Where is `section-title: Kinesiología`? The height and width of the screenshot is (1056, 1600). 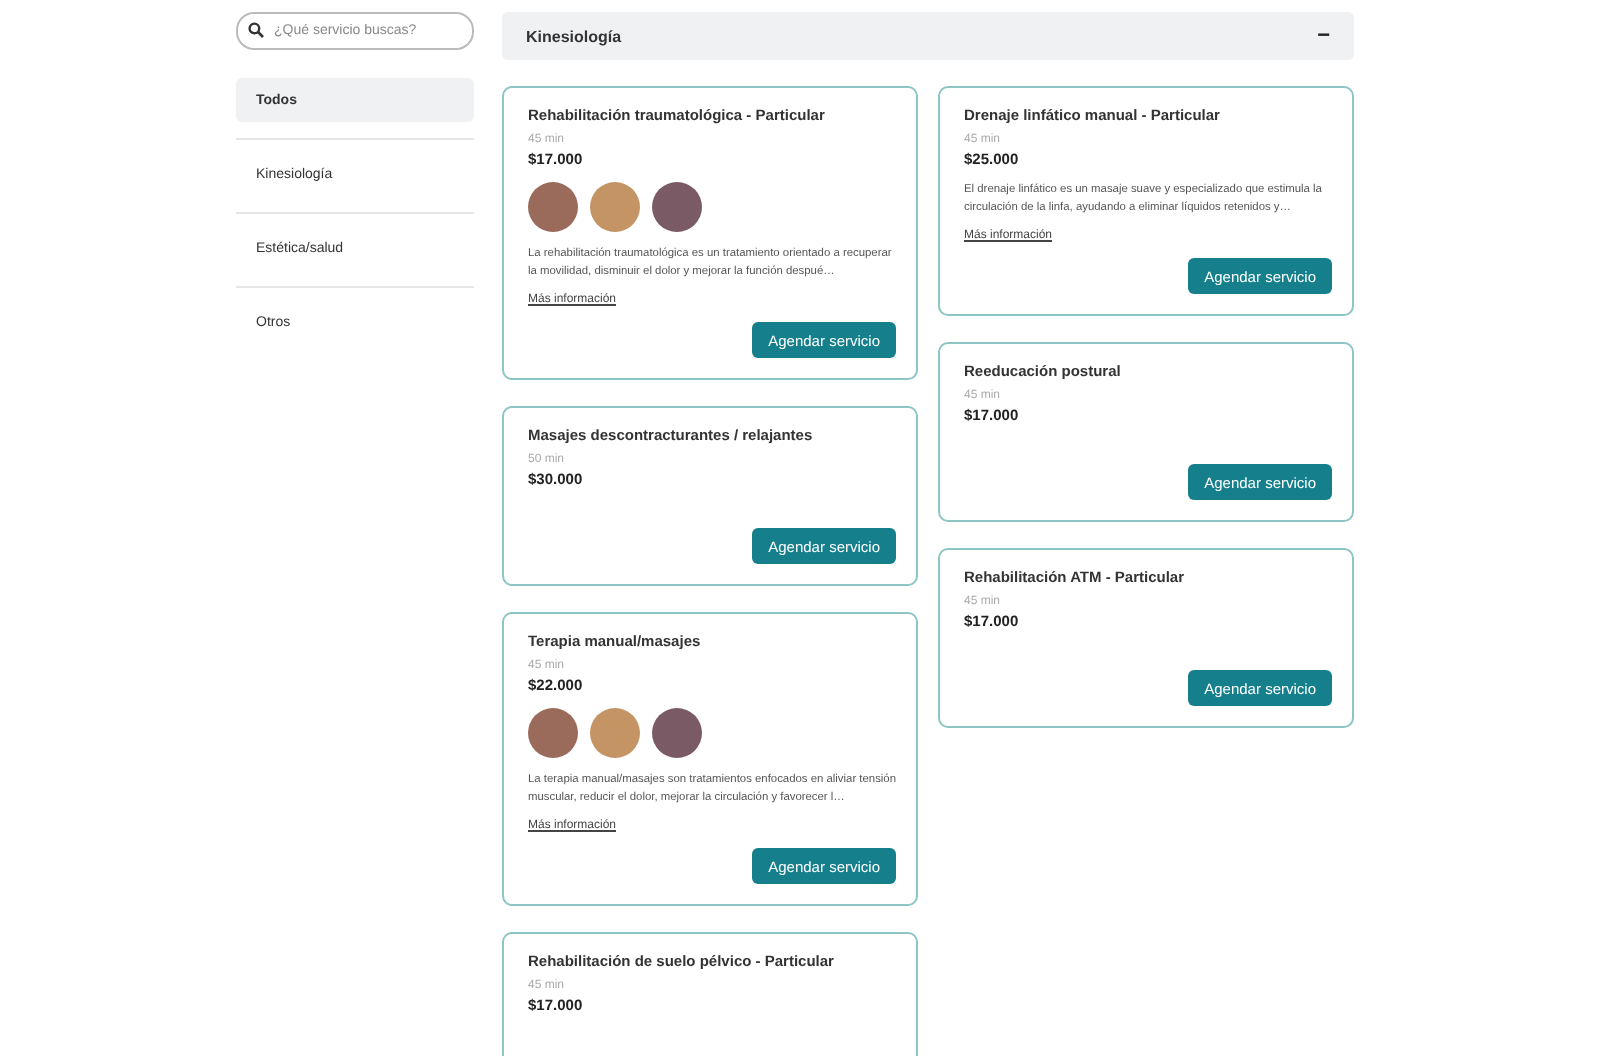 section-title: Kinesiología is located at coordinates (574, 36).